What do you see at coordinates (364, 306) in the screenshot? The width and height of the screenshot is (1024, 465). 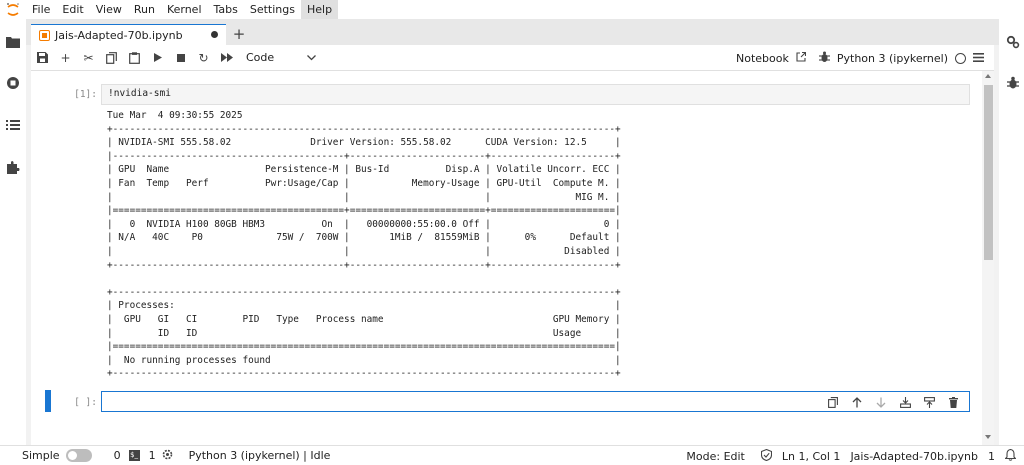 I see `output-line: | Processes: |` at bounding box center [364, 306].